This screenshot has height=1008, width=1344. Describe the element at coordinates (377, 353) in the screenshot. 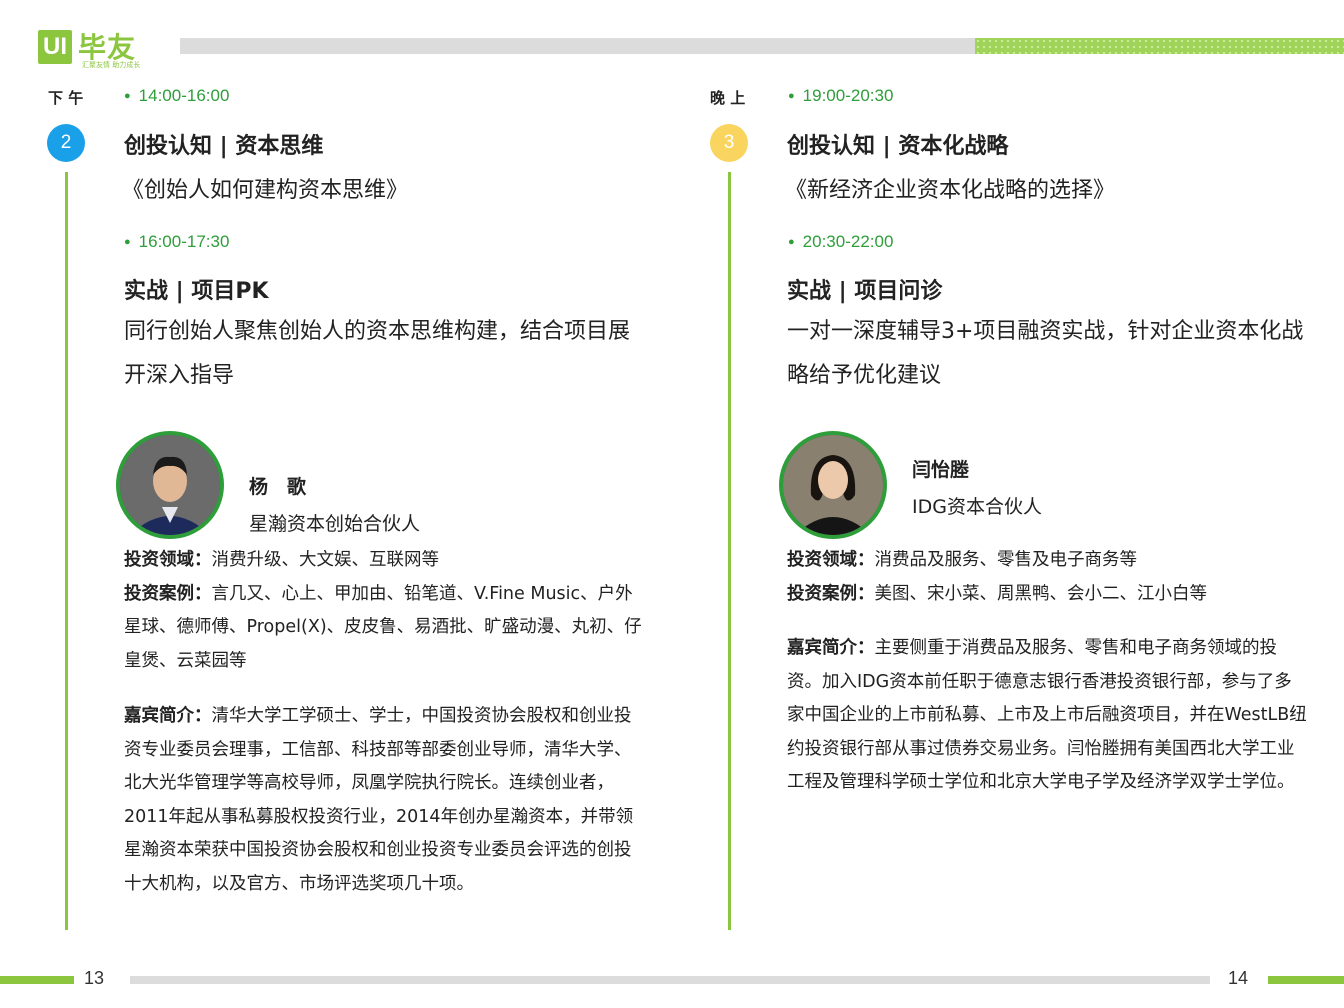

I see `session-description: 同行创始人聚焦创始人的资本思维构建，结合项目展开深入指导` at that location.